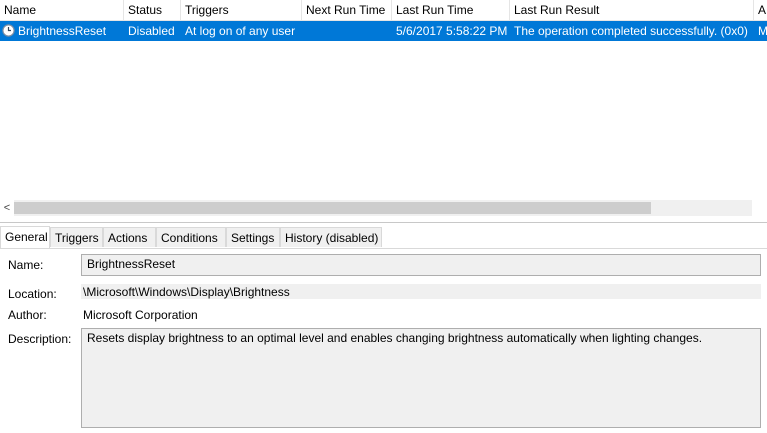 The width and height of the screenshot is (767, 433). What do you see at coordinates (760, 10) in the screenshot?
I see `column-header-author: A` at bounding box center [760, 10].